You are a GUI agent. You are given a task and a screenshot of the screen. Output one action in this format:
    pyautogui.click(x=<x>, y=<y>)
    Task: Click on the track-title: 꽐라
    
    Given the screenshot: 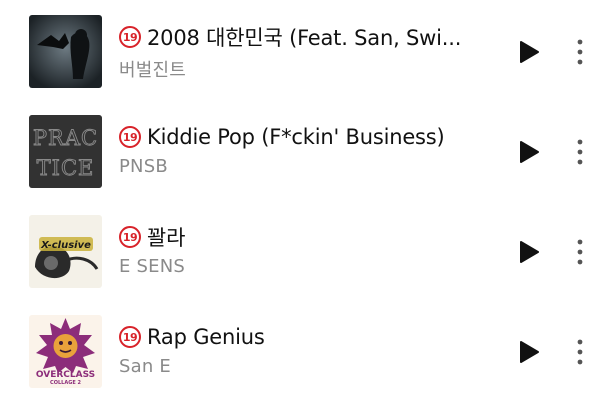 What is the action you would take?
    pyautogui.click(x=166, y=237)
    